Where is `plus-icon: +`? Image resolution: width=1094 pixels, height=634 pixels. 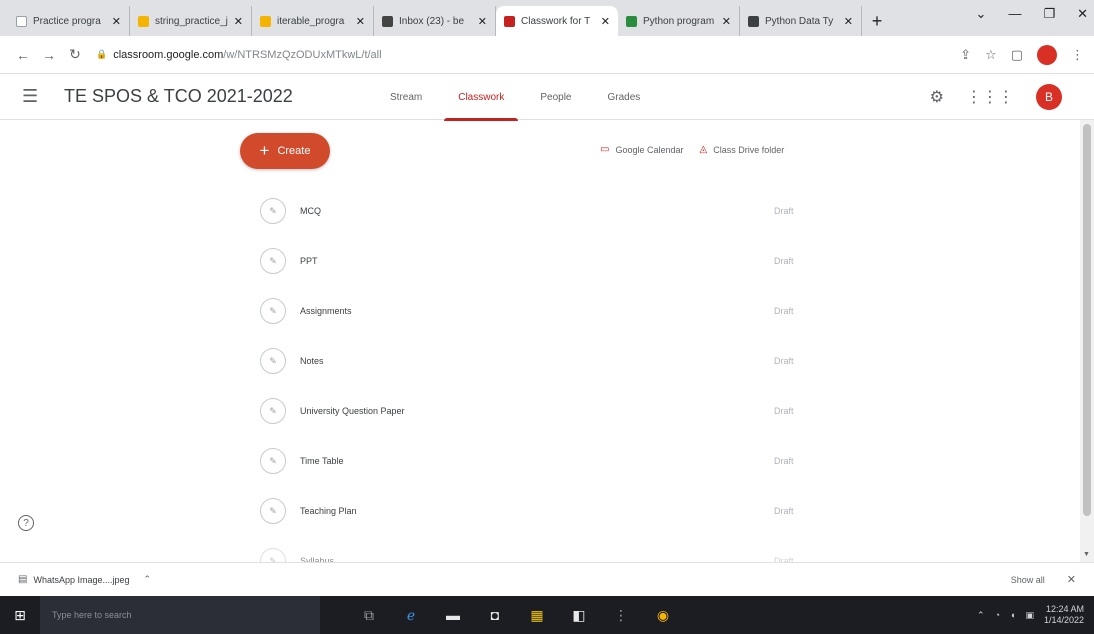
plus-icon: + is located at coordinates (264, 150).